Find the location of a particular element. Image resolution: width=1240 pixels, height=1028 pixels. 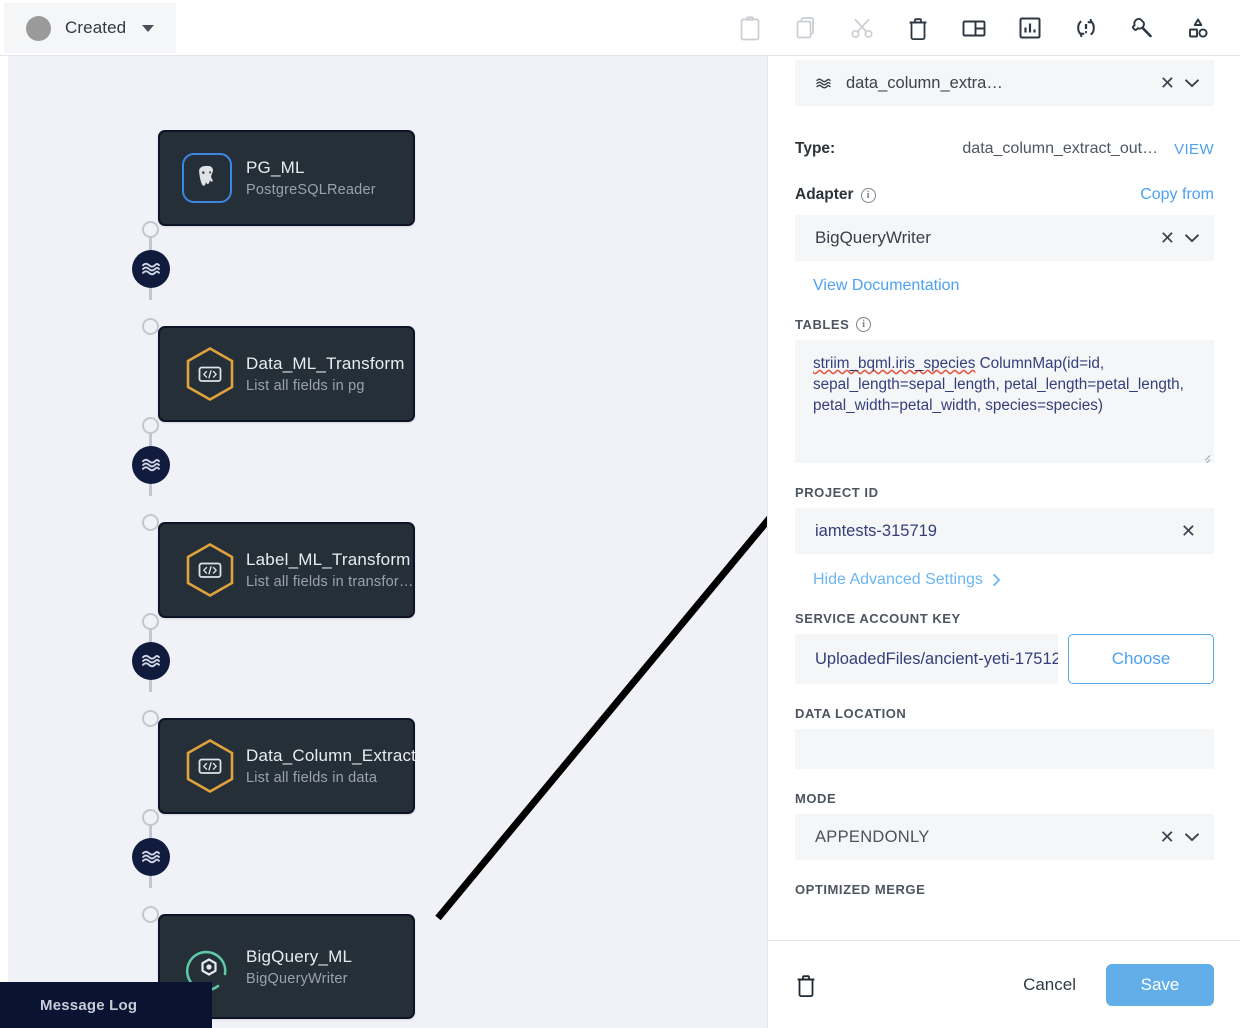

node-title: BigQuery_ML is located at coordinates (299, 956).